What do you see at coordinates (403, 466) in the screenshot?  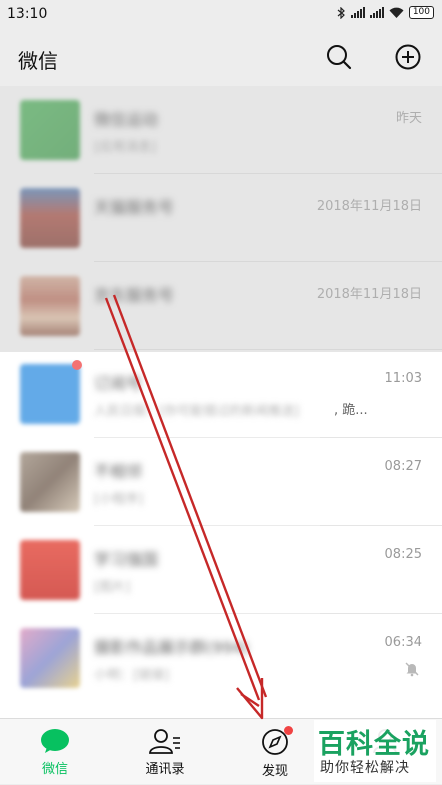 I see `chat-time: 08:27` at bounding box center [403, 466].